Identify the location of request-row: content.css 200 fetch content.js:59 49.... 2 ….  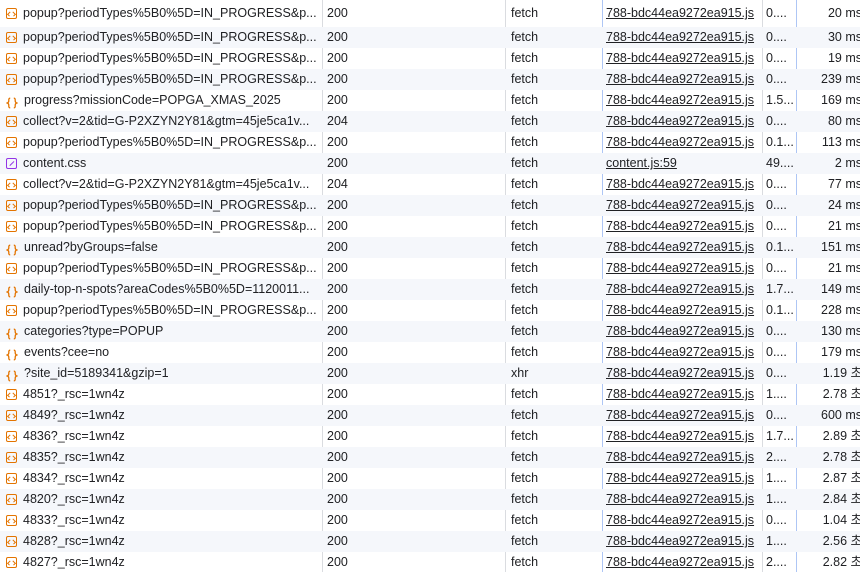
(430, 163).